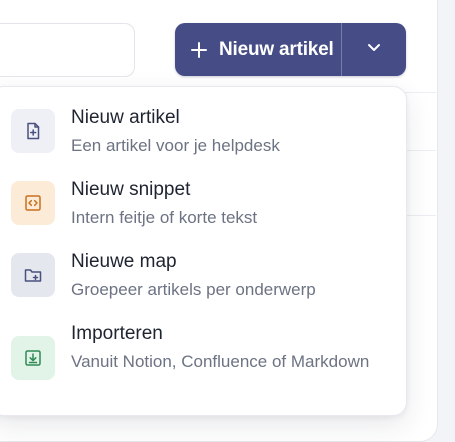 The height and width of the screenshot is (442, 455). Describe the element at coordinates (199, 50) in the screenshot. I see `plus-icon` at that location.